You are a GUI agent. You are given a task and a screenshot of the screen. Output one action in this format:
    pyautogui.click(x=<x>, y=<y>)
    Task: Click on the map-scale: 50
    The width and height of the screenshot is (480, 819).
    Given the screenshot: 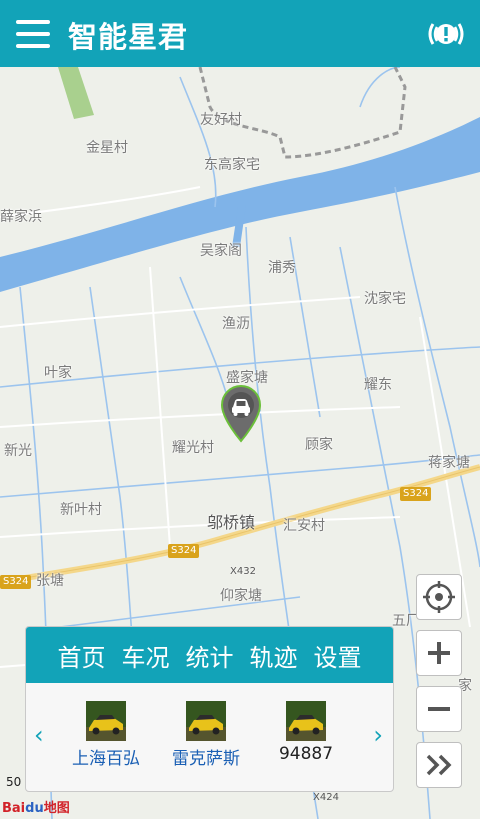 What is the action you would take?
    pyautogui.click(x=14, y=782)
    